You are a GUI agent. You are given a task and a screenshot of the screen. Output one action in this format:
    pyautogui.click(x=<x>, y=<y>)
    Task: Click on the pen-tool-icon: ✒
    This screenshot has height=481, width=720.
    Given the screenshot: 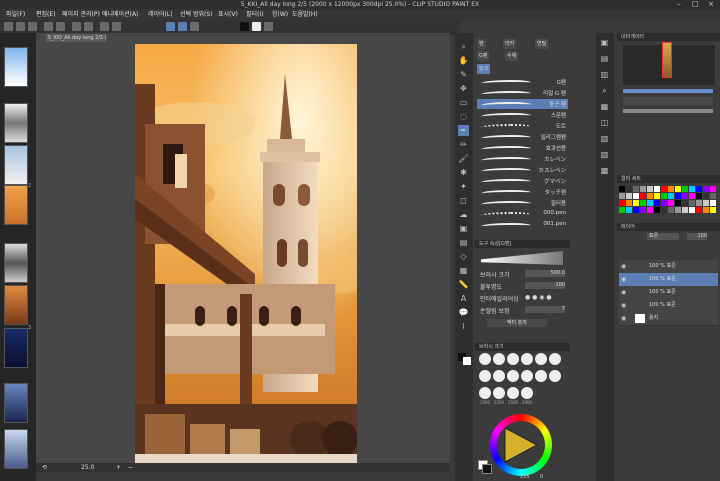 What is the action you would take?
    pyautogui.click(x=463, y=130)
    